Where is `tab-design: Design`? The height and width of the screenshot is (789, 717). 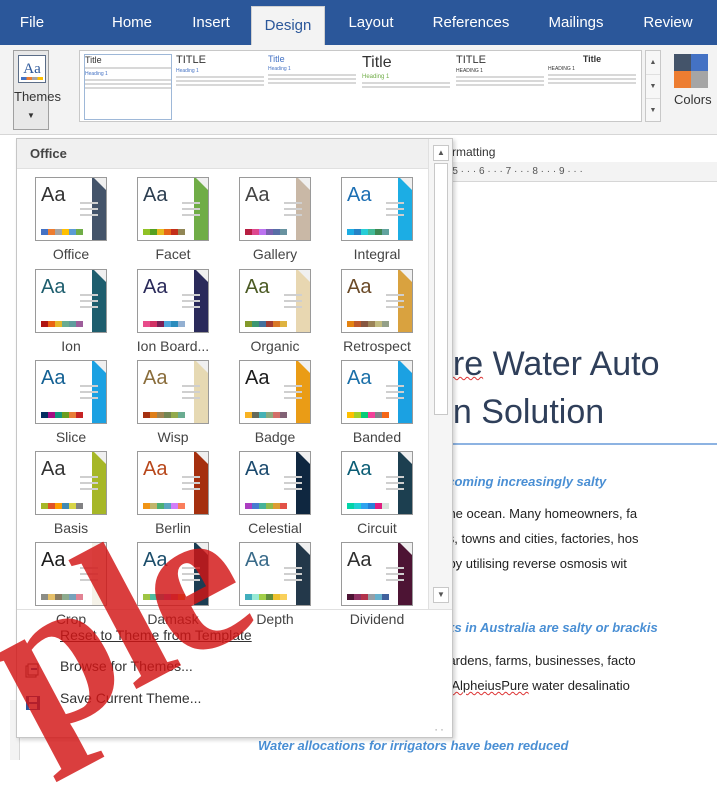 tab-design: Design is located at coordinates (288, 25).